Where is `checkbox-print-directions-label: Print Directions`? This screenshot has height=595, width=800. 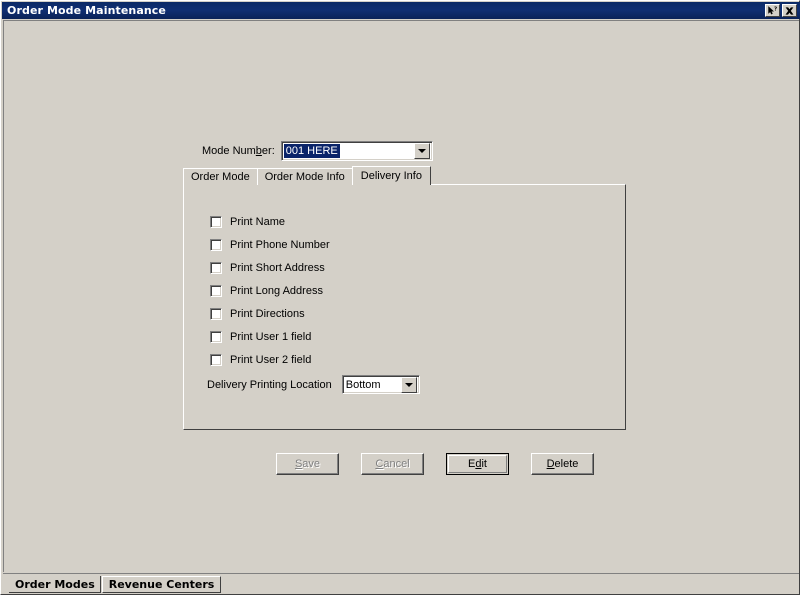 checkbox-print-directions-label: Print Directions is located at coordinates (267, 314).